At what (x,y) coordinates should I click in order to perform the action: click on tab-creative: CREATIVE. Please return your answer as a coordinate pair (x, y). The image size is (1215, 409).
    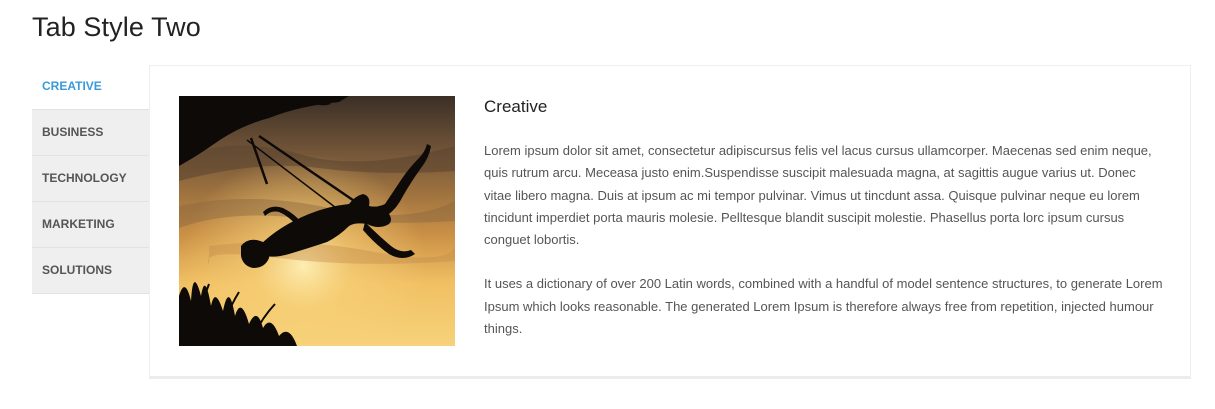
    Looking at the image, I should click on (90, 87).